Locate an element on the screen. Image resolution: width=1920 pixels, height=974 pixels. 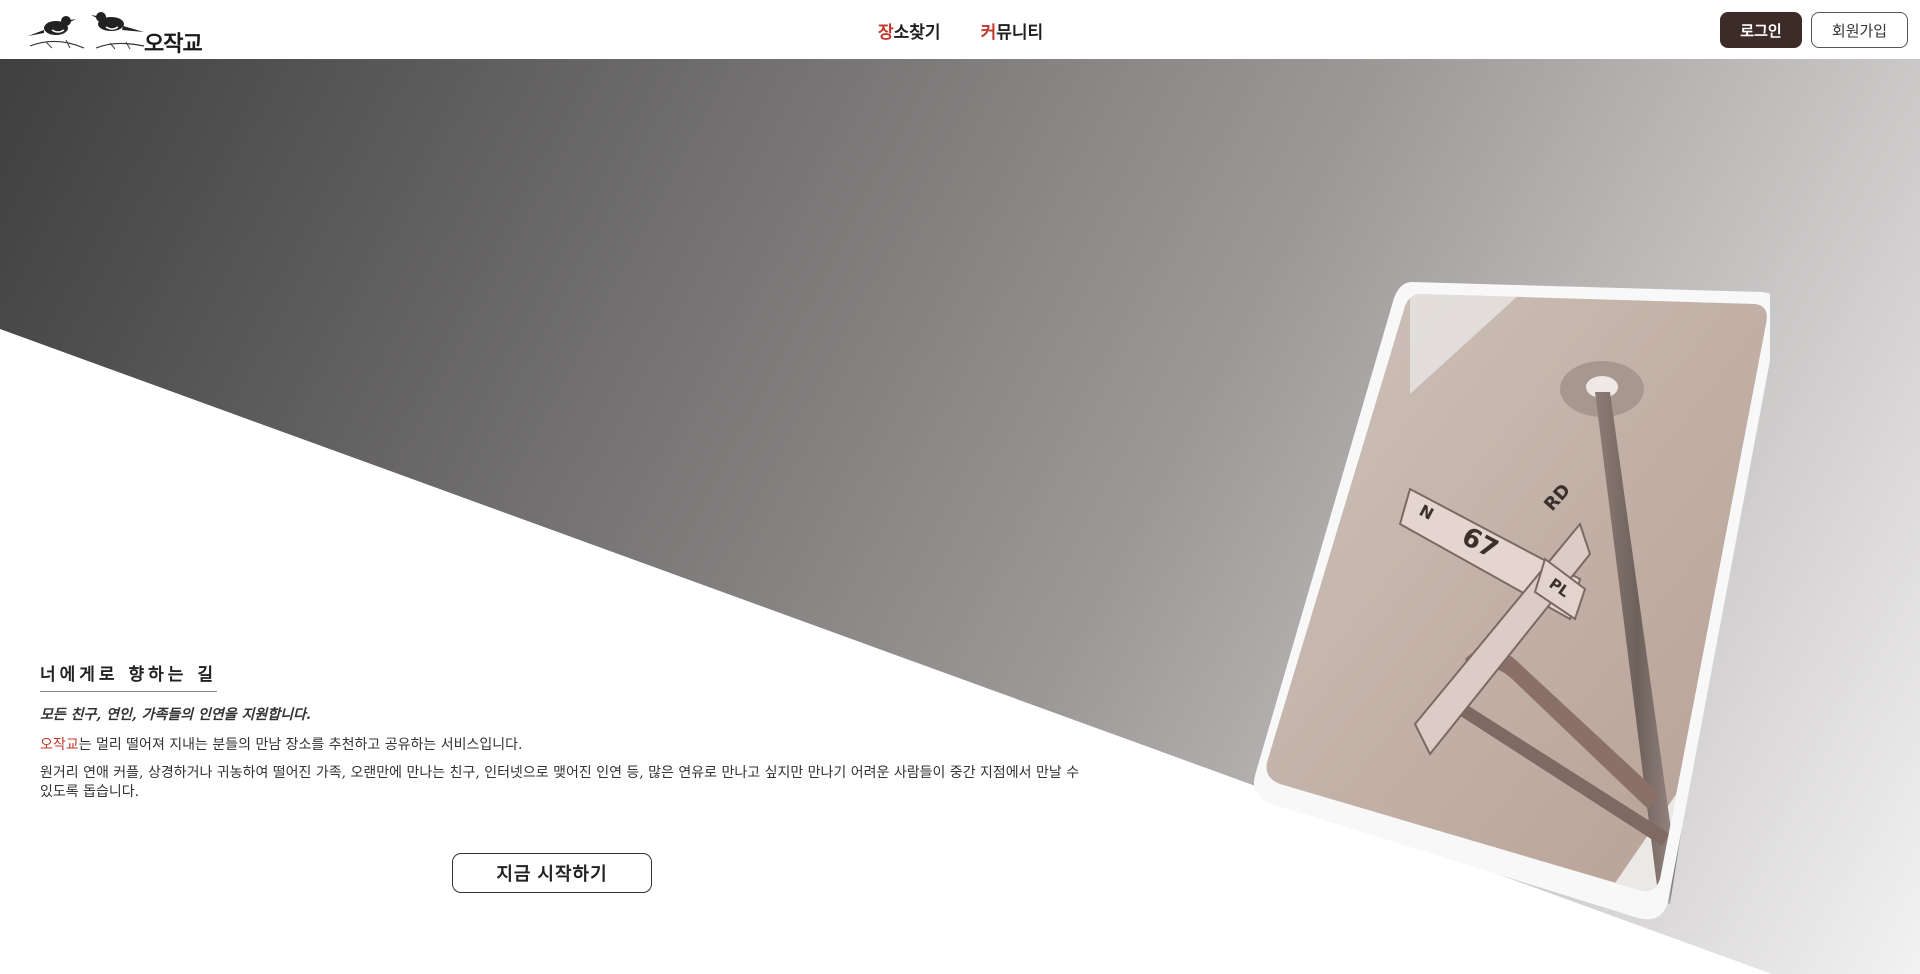
main-nav: 장소찾기 커뮤니티 is located at coordinates (960, 30).